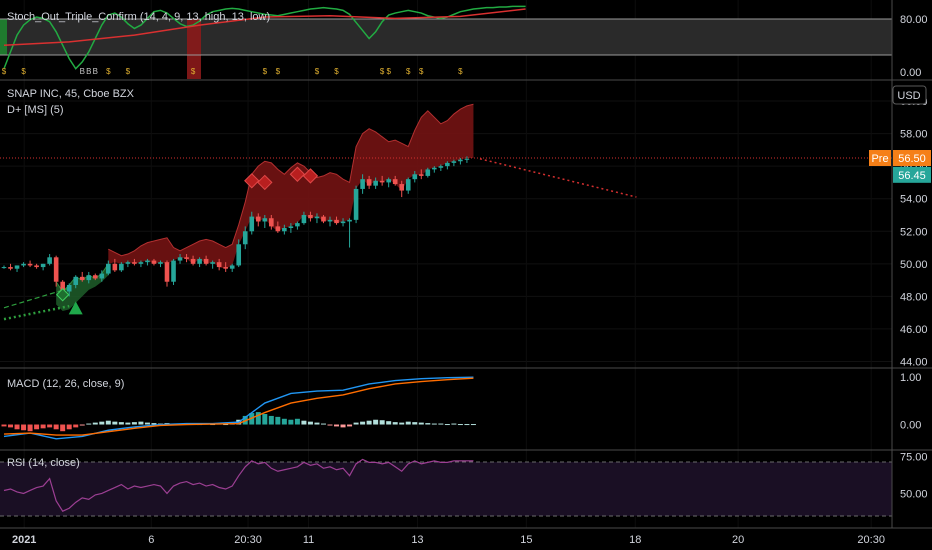 This screenshot has width=932, height=550. What do you see at coordinates (914, 20) in the screenshot?
I see `stoch-tick-label: 80.00` at bounding box center [914, 20].